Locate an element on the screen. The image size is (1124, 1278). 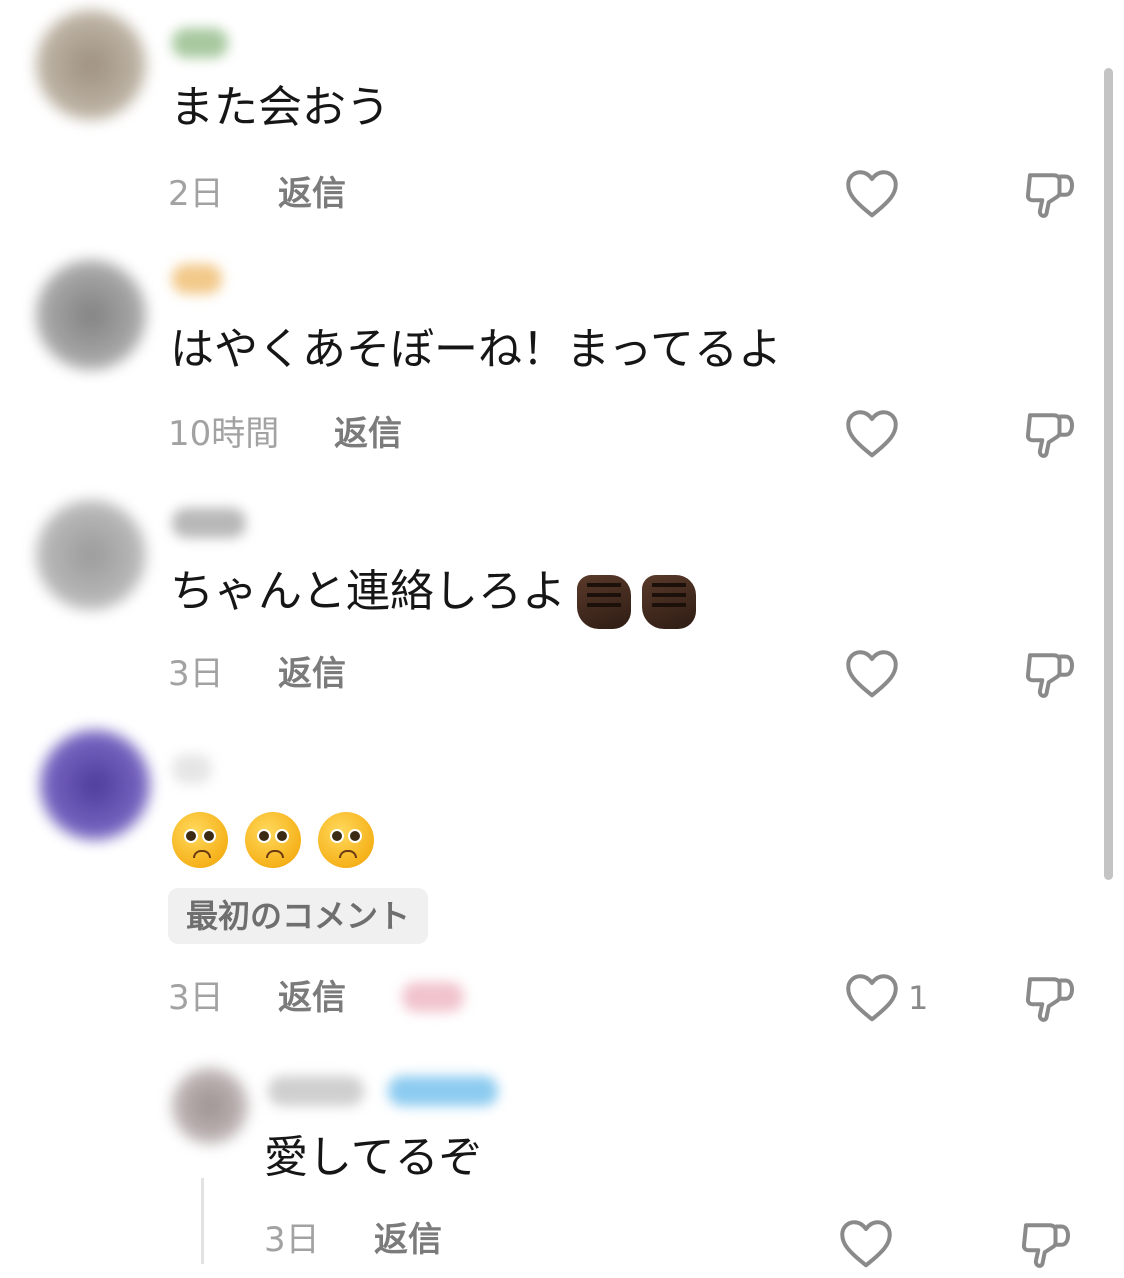
comment-text: また会おう is located at coordinates (280, 107).